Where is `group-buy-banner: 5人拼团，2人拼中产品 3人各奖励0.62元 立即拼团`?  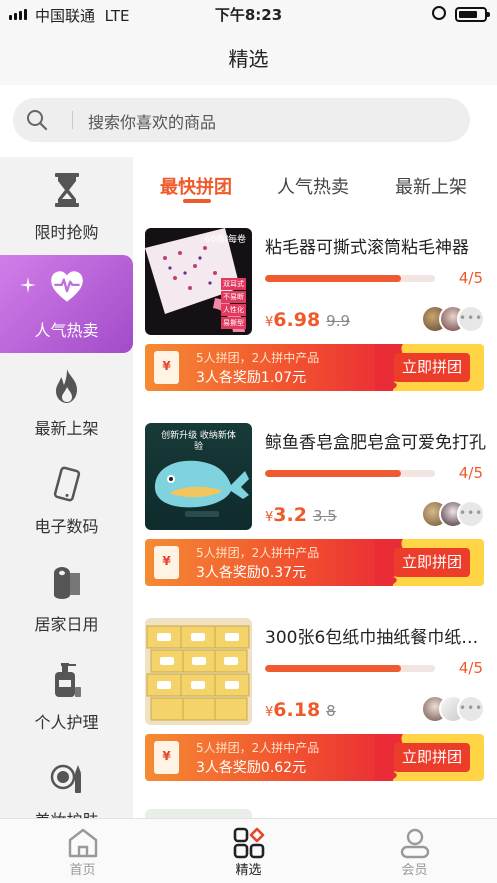 group-buy-banner: 5人拼团，2人拼中产品 3人各奖励0.62元 立即拼团 is located at coordinates (314, 757).